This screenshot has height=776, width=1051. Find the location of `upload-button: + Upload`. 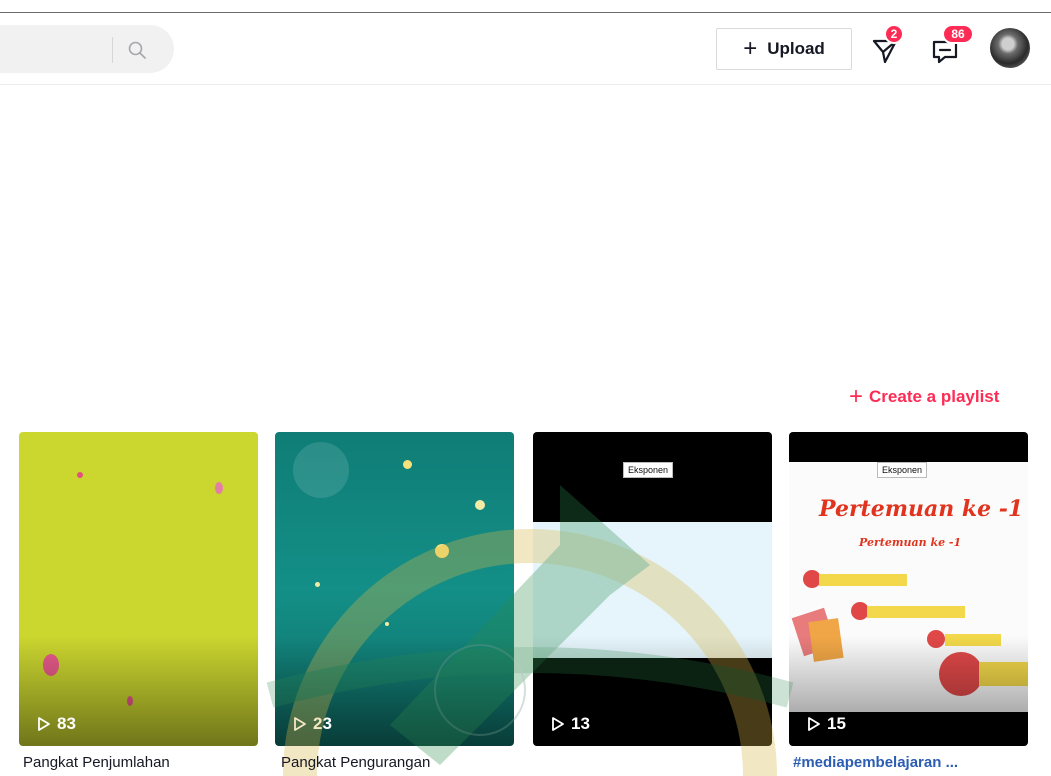

upload-button: + Upload is located at coordinates (784, 49).